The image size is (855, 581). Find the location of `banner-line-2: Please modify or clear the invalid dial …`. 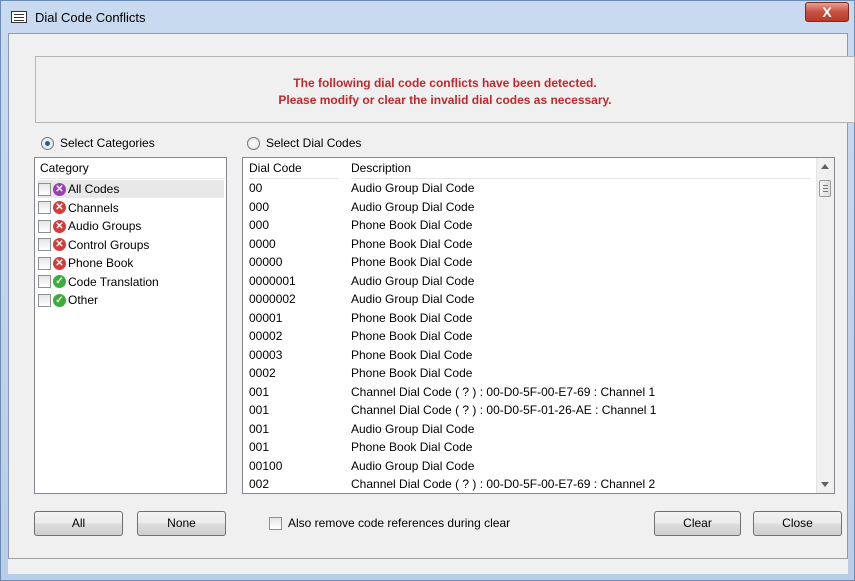

banner-line-2: Please modify or clear the invalid dial … is located at coordinates (445, 100).